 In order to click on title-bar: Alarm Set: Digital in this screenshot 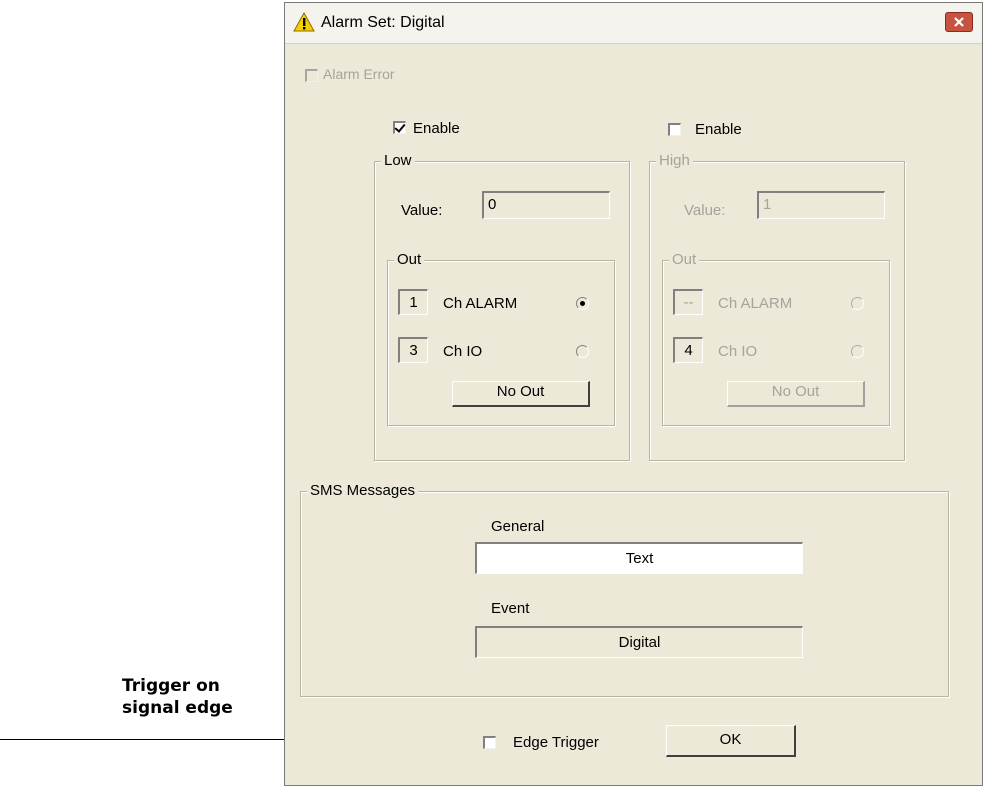, I will do `click(633, 23)`.